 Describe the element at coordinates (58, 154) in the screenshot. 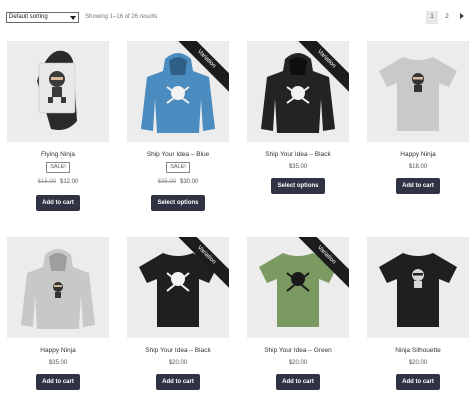

I see `product-title: Flying Ninja` at that location.